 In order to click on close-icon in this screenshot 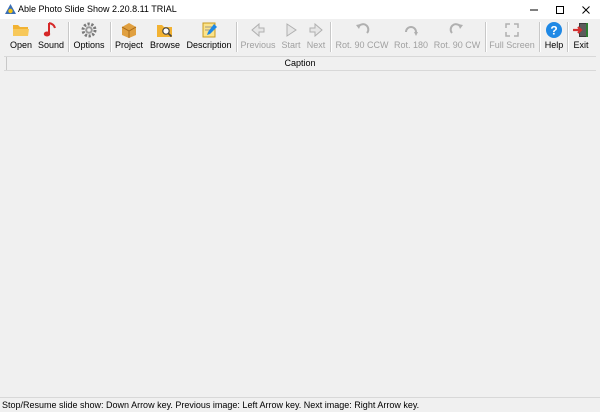, I will do `click(586, 9)`.